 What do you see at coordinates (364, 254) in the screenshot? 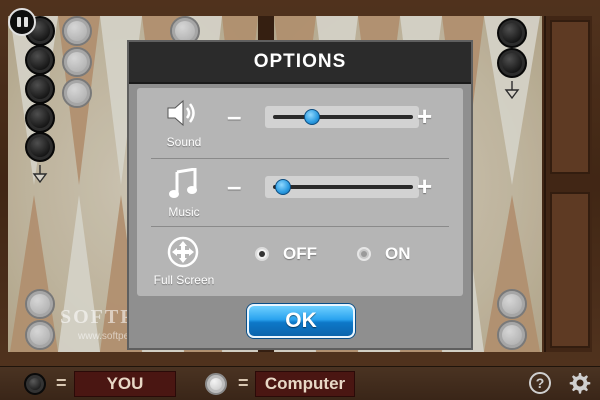
I see `radio-unselected-icon` at bounding box center [364, 254].